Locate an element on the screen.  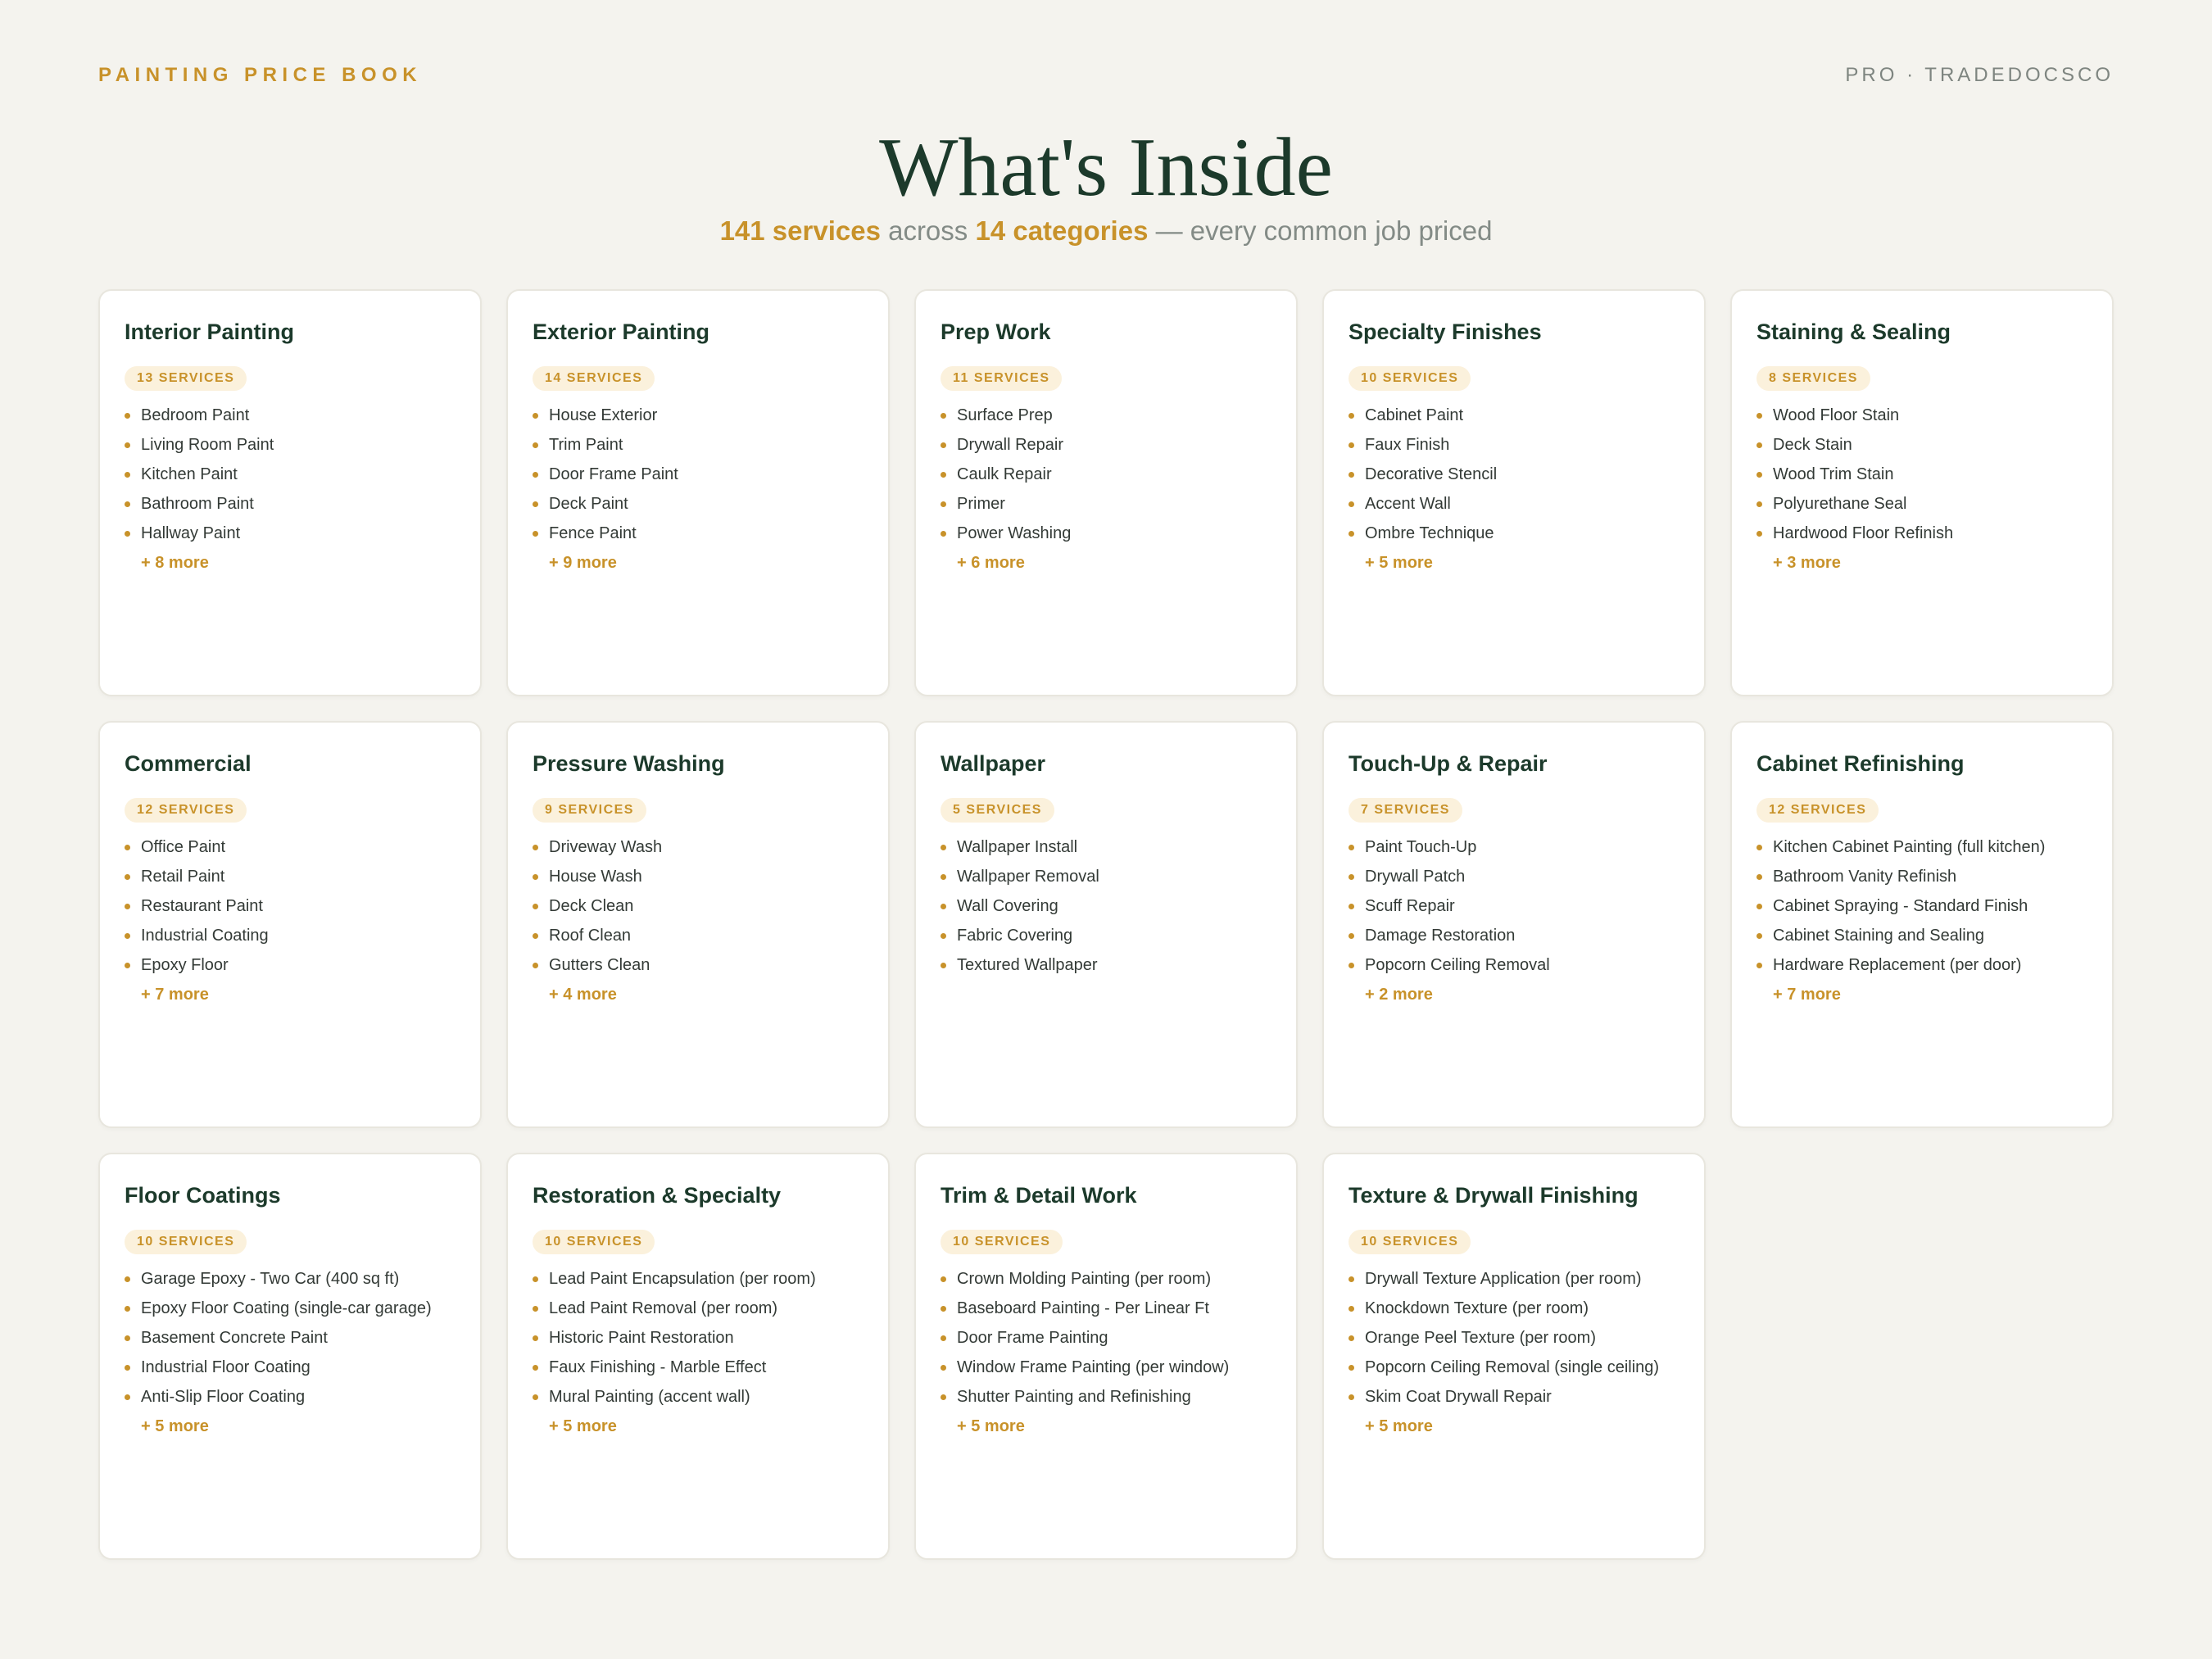
service-item: Gutters Clean is located at coordinates (698, 965).